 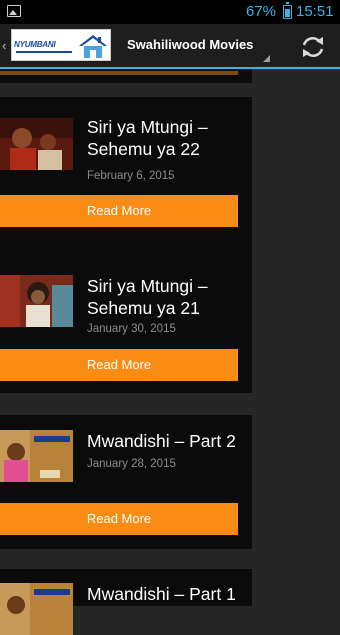 I want to click on partial-card, so click(x=126, y=76).